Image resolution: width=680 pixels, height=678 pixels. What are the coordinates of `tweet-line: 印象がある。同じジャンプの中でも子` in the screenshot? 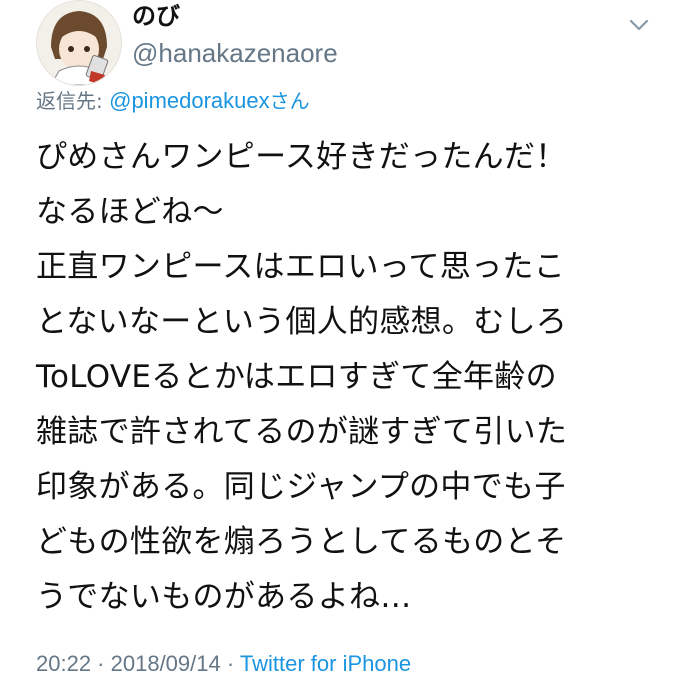 It's located at (301, 487).